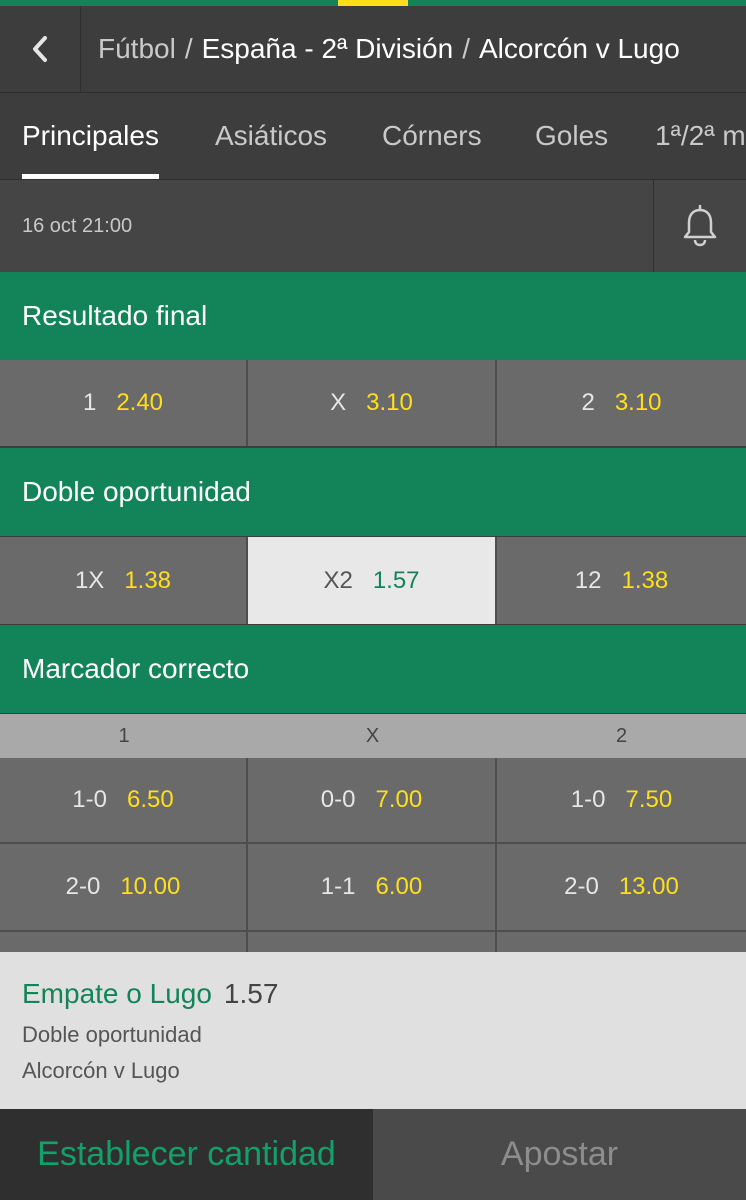 This screenshot has width=746, height=1200. Describe the element at coordinates (579, 48) in the screenshot. I see `breadcrumb-event: Alcorcón v Lugo` at that location.